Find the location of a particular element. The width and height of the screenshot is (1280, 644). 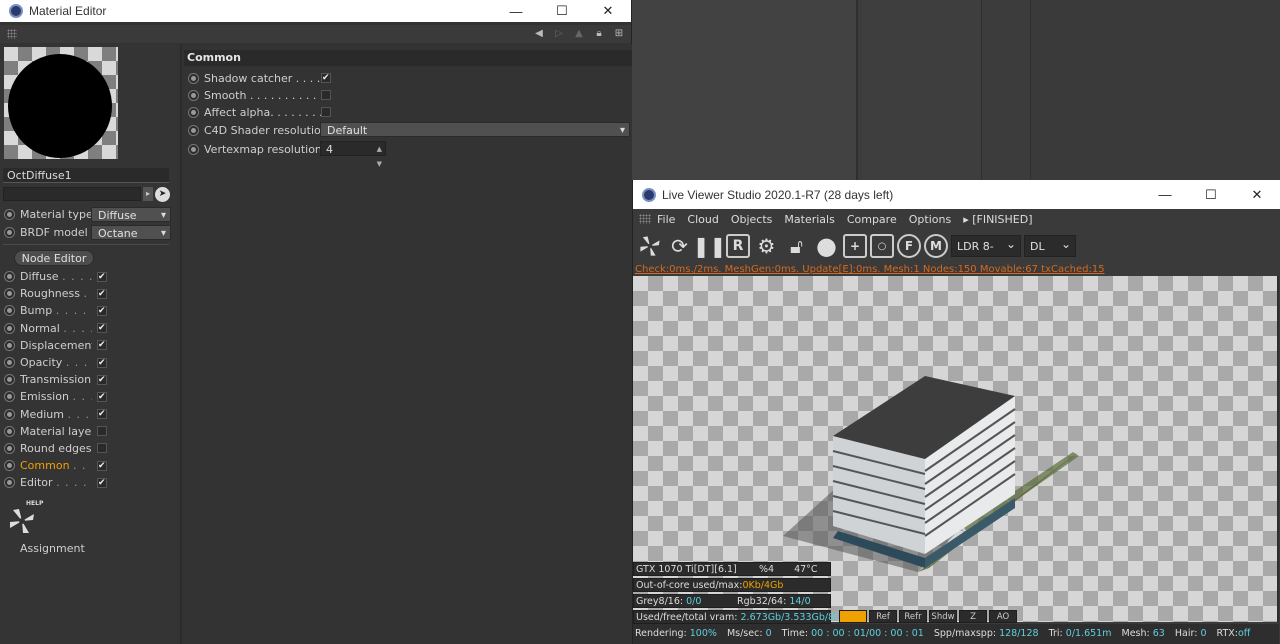

film-region-m-icon: M is located at coordinates (936, 246).